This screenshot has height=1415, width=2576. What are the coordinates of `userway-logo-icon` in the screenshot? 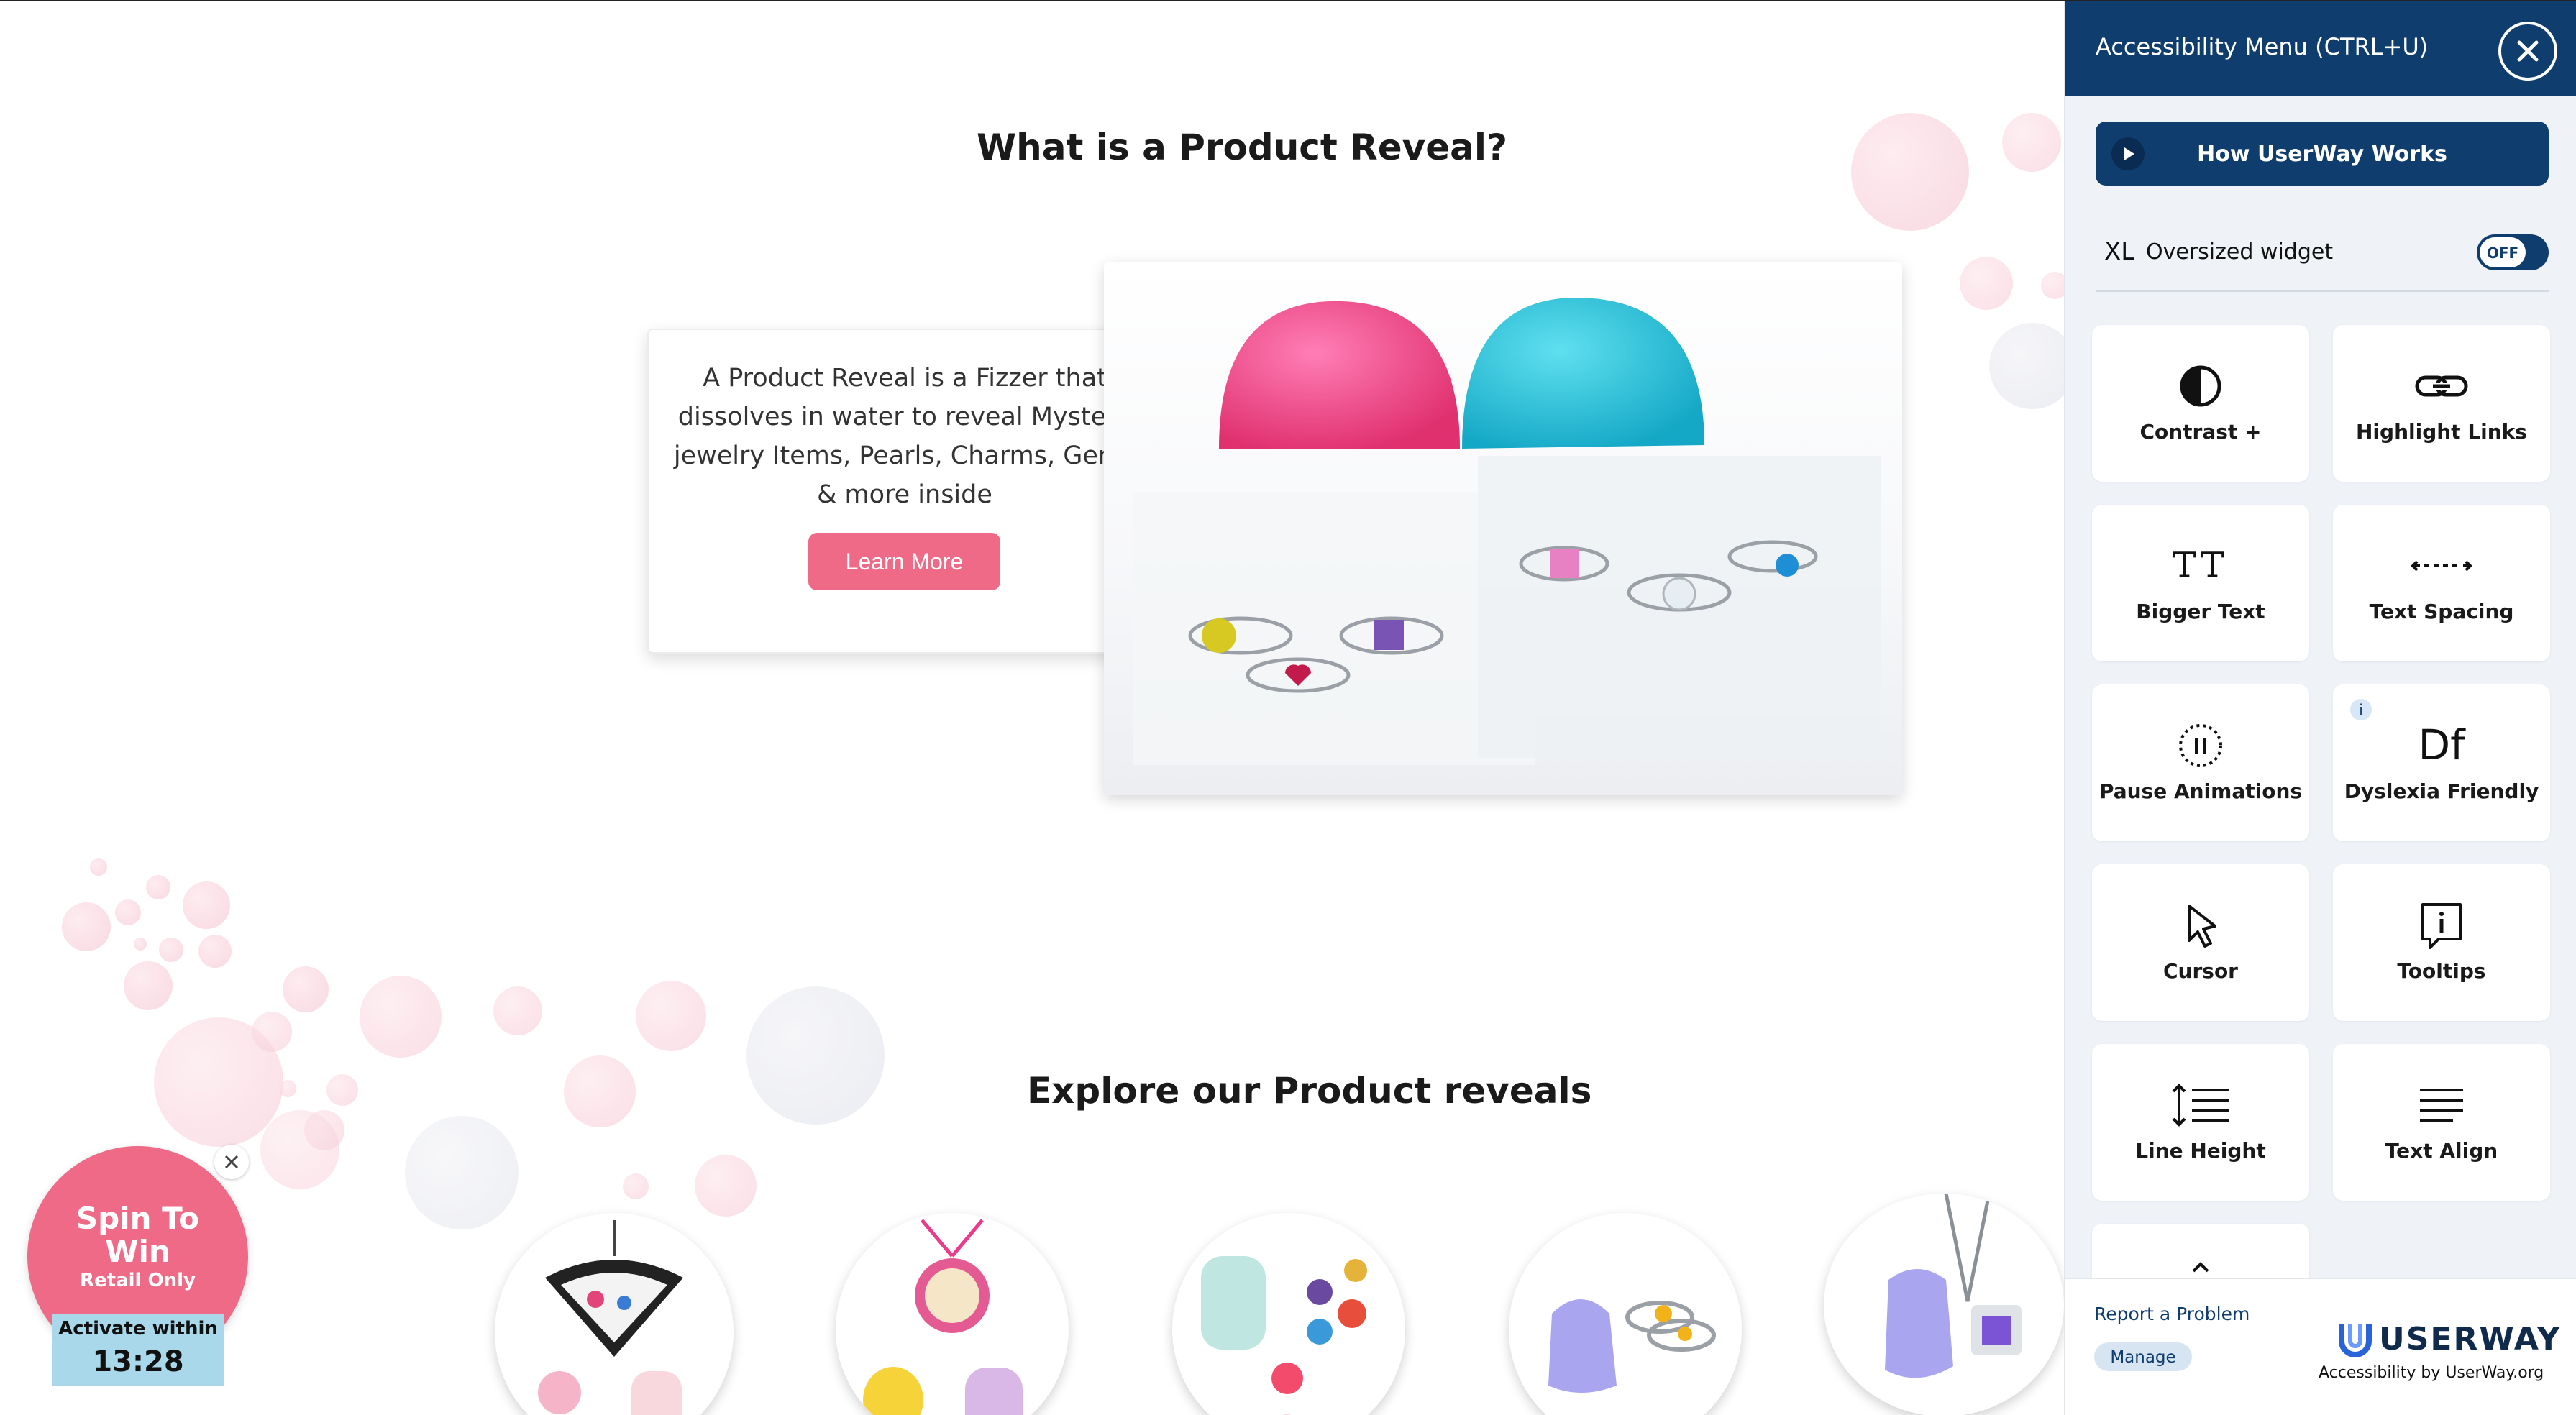 It's located at (2355, 1340).